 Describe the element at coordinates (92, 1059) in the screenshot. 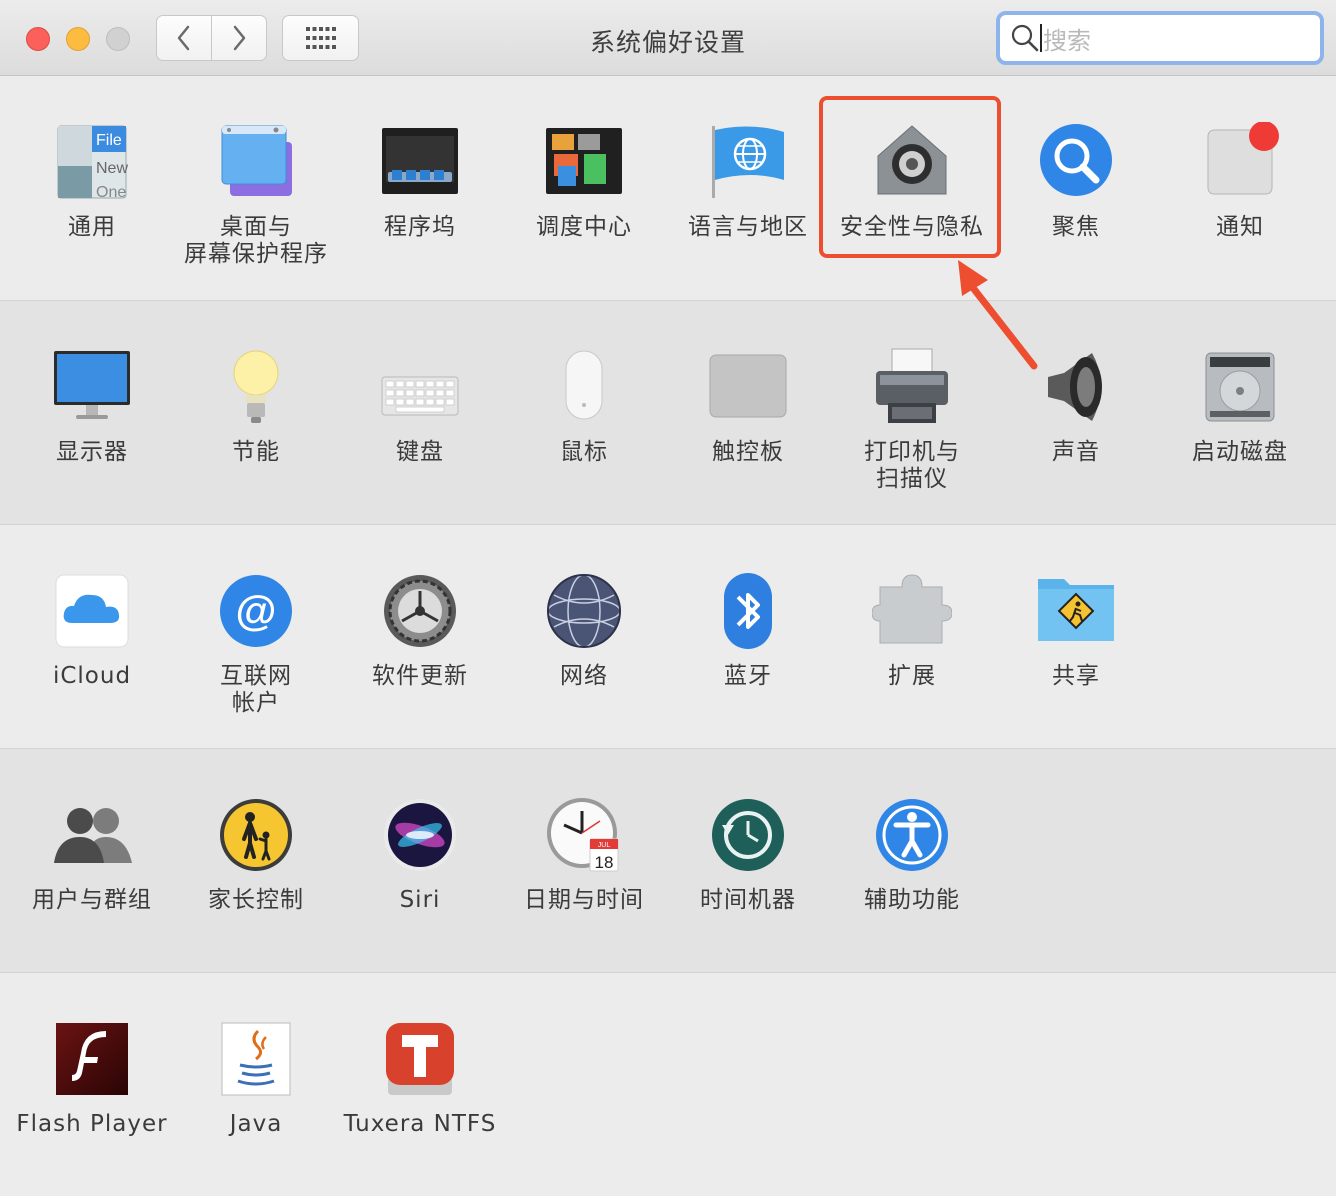

I see `flash-player-icon` at that location.